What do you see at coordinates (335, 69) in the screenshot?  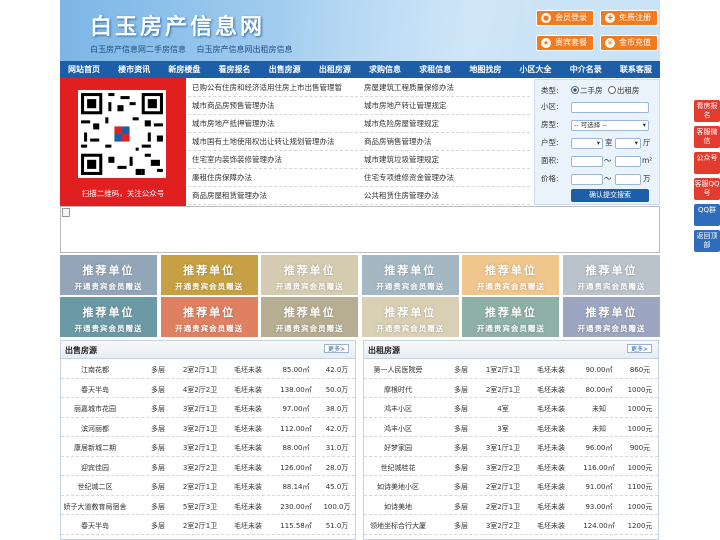 I see `nav-for-rent: 出租房源` at bounding box center [335, 69].